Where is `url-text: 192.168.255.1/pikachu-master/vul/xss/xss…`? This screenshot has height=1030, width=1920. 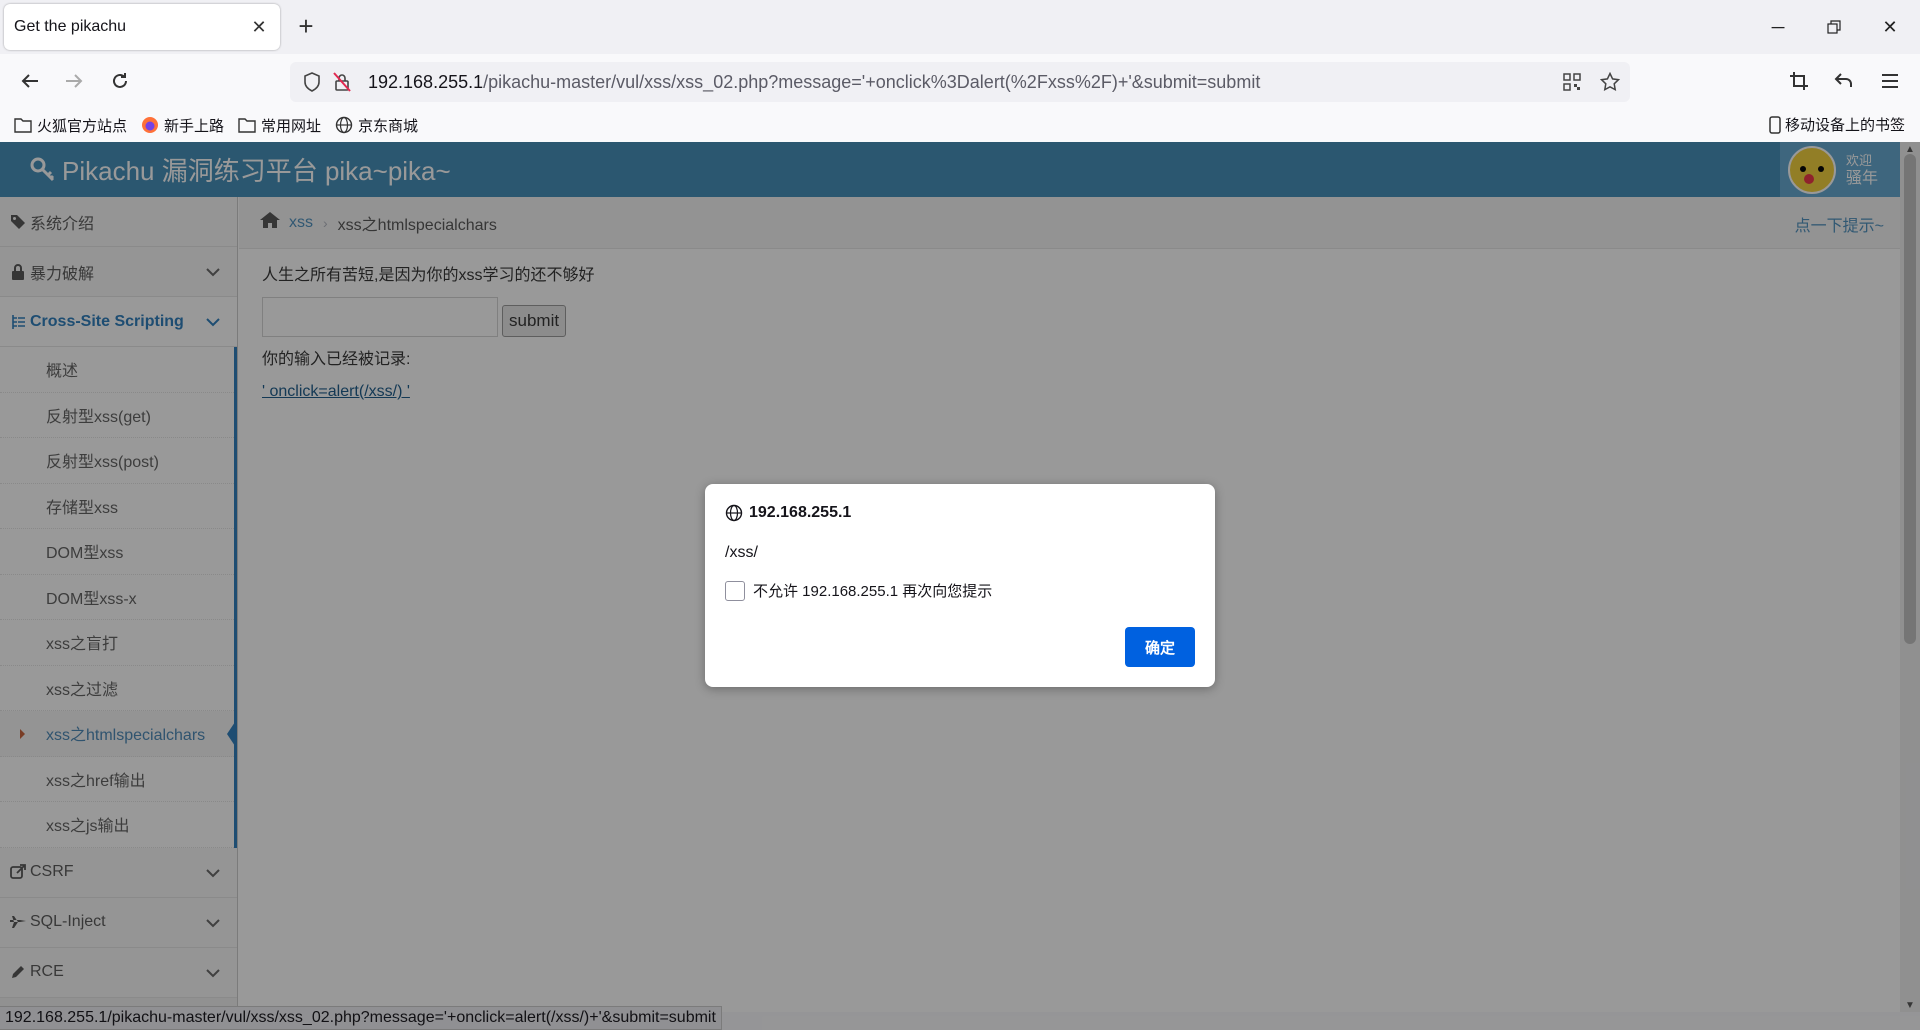 url-text: 192.168.255.1/pikachu-master/vul/xss/xss… is located at coordinates (814, 81).